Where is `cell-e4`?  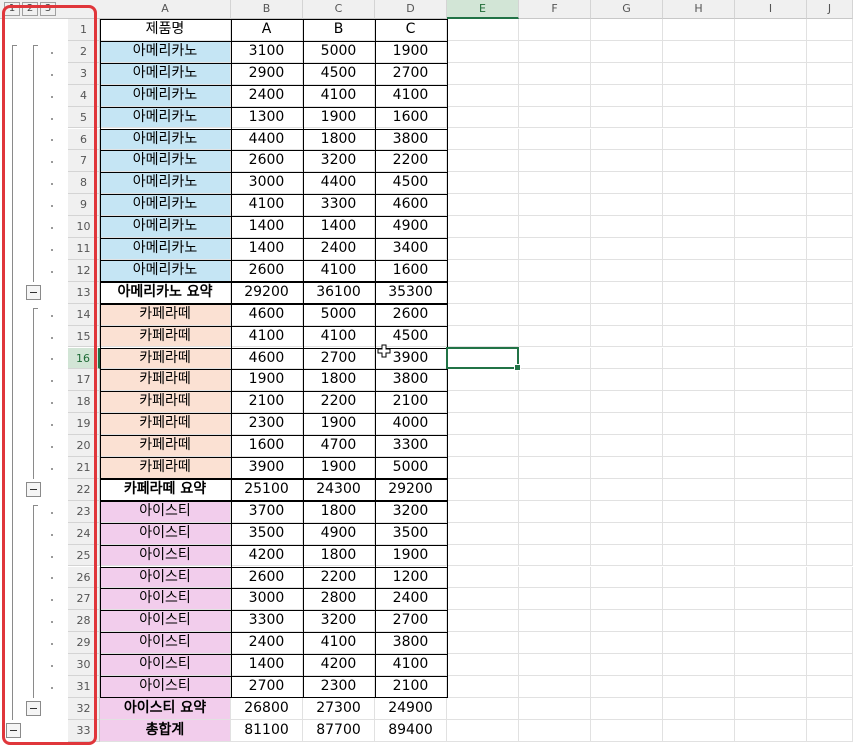
cell-e4 is located at coordinates (483, 95).